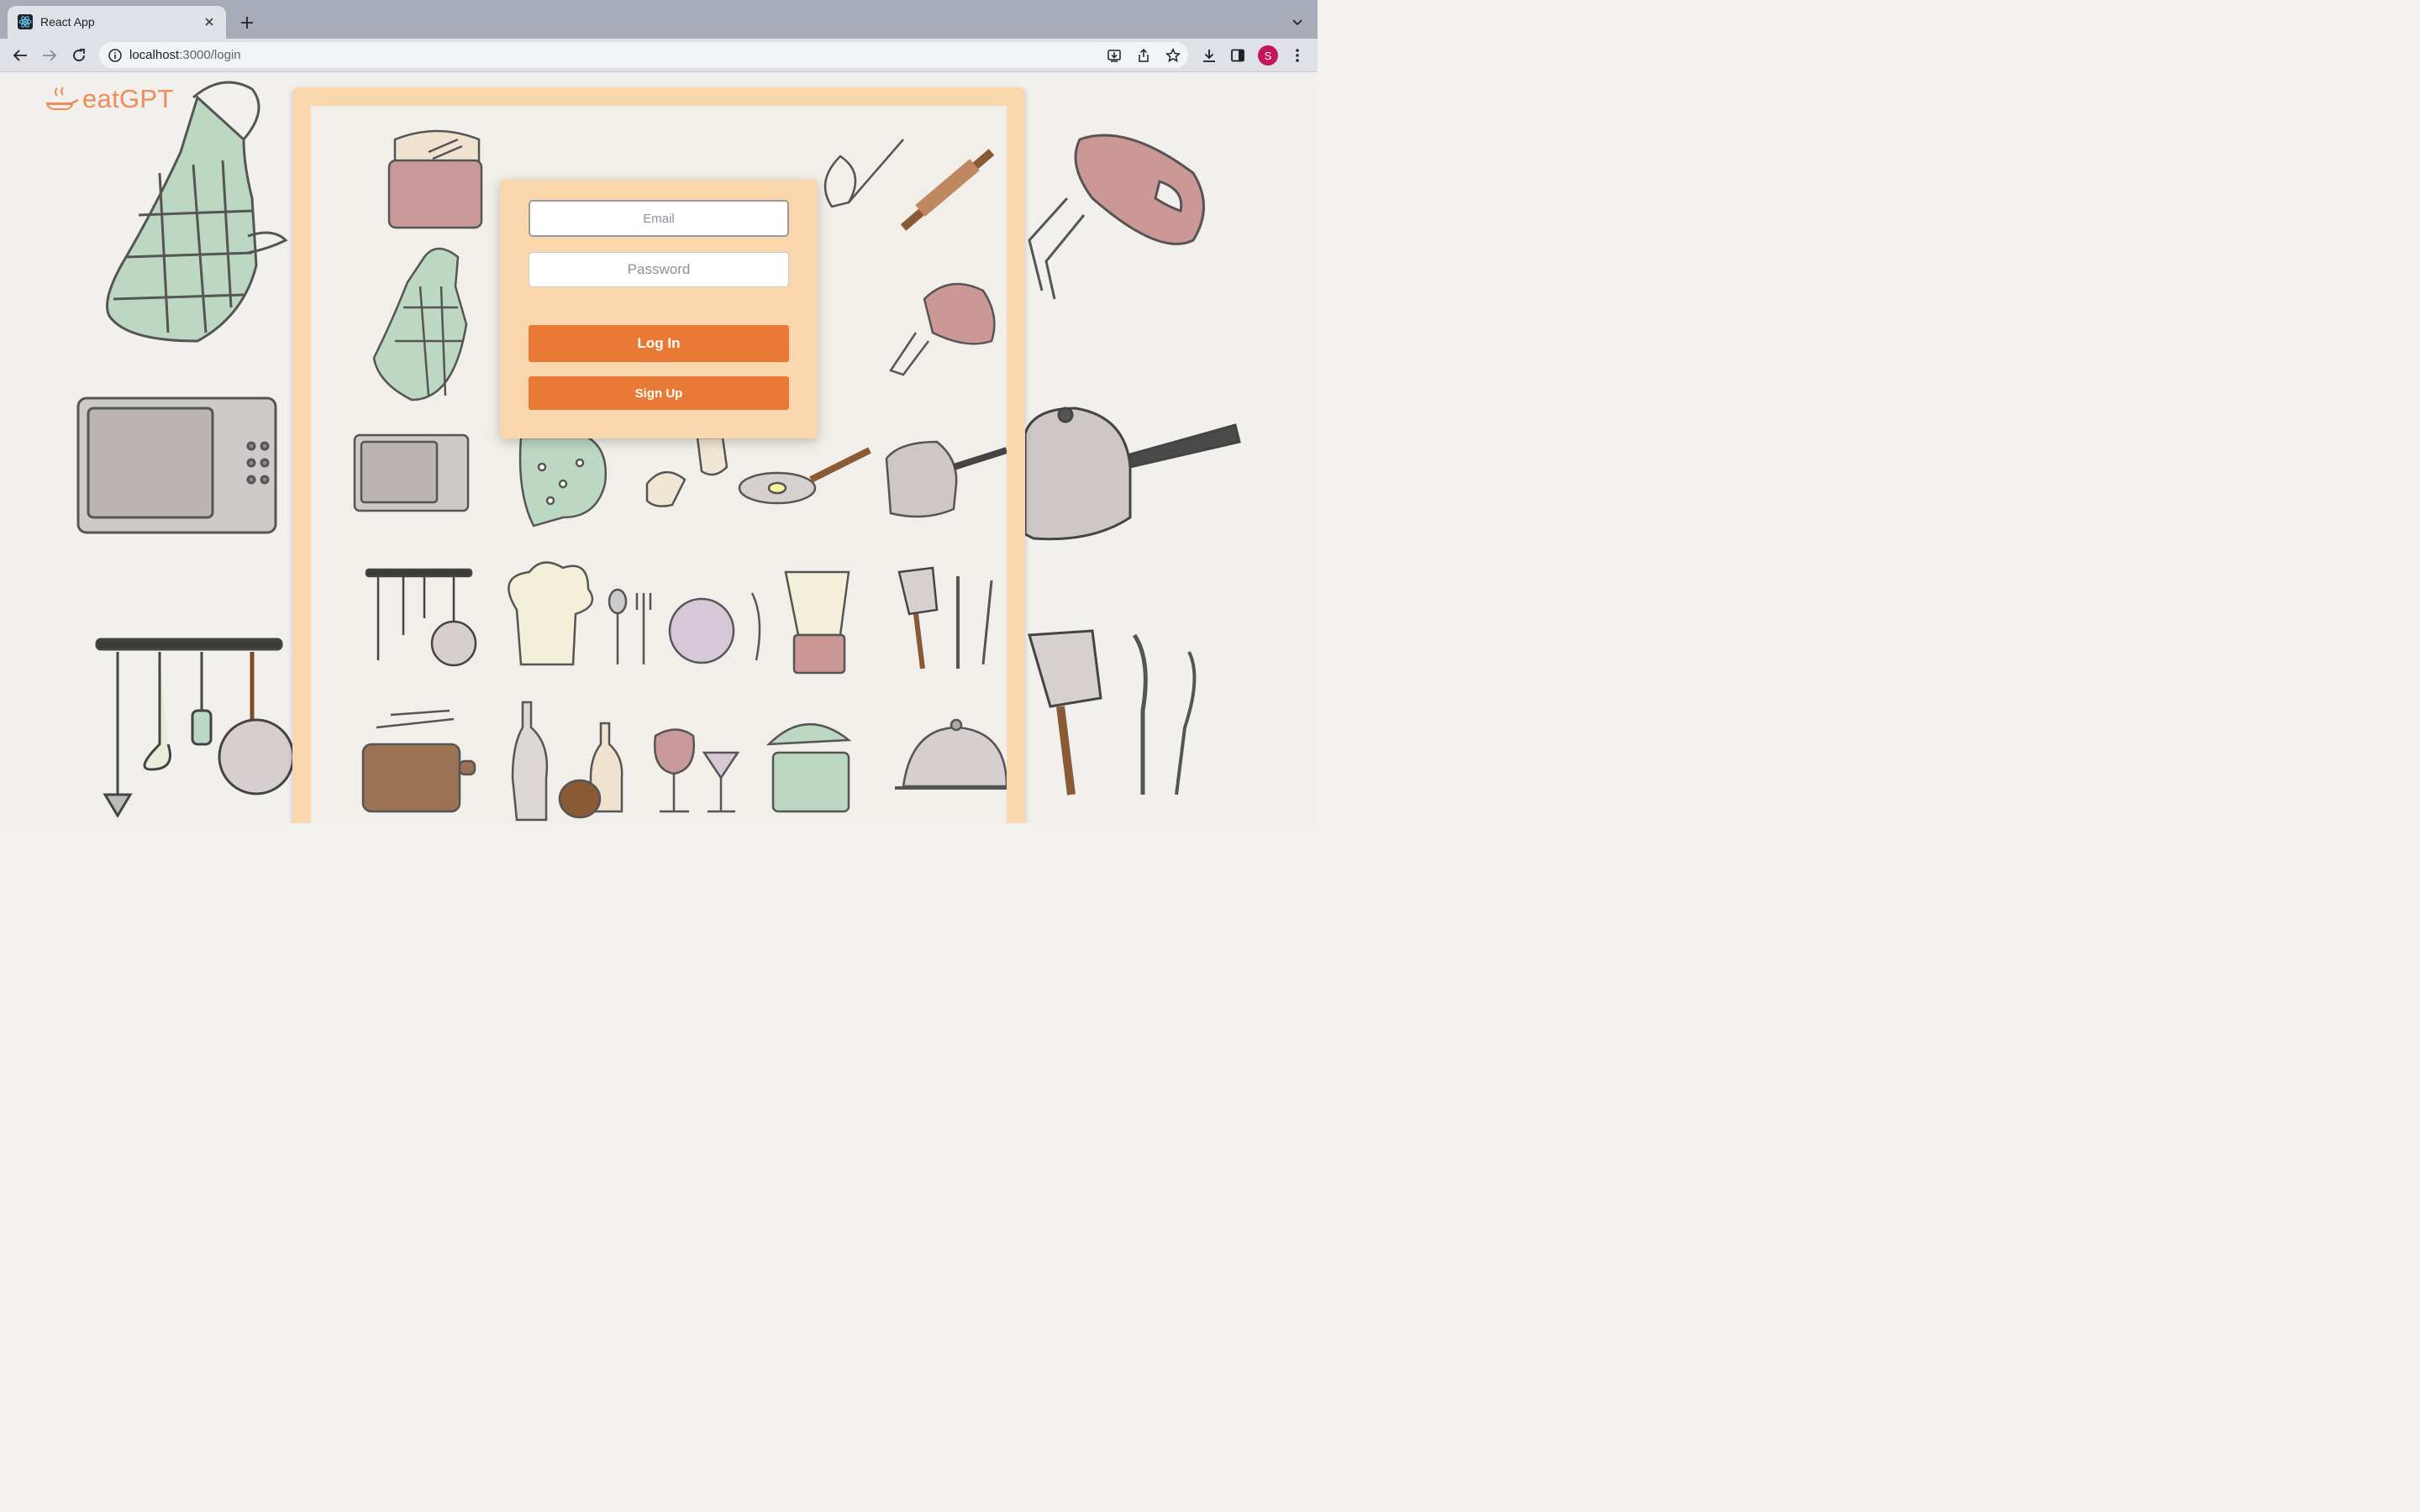 Image resolution: width=2420 pixels, height=1512 pixels. What do you see at coordinates (1297, 22) in the screenshot?
I see `chevron-down-icon` at bounding box center [1297, 22].